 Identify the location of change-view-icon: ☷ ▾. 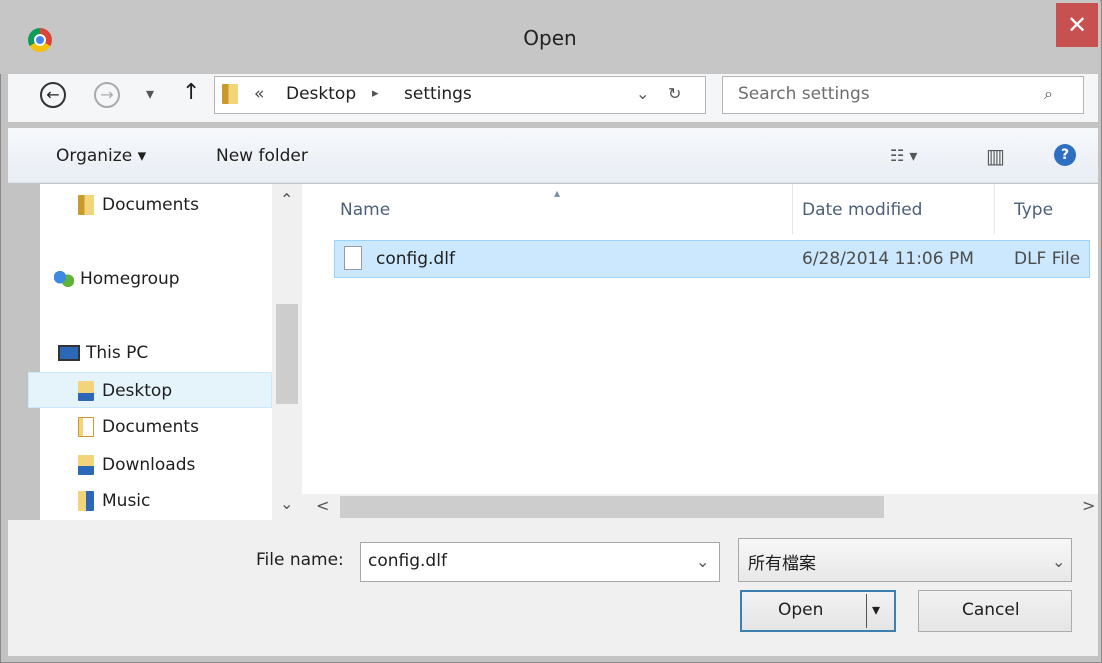
(903, 155).